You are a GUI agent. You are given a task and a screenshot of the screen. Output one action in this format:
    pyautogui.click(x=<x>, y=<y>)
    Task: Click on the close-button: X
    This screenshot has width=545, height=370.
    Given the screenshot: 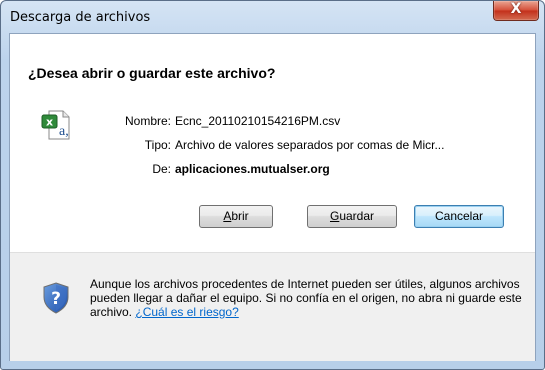 What is the action you would take?
    pyautogui.click(x=516, y=11)
    